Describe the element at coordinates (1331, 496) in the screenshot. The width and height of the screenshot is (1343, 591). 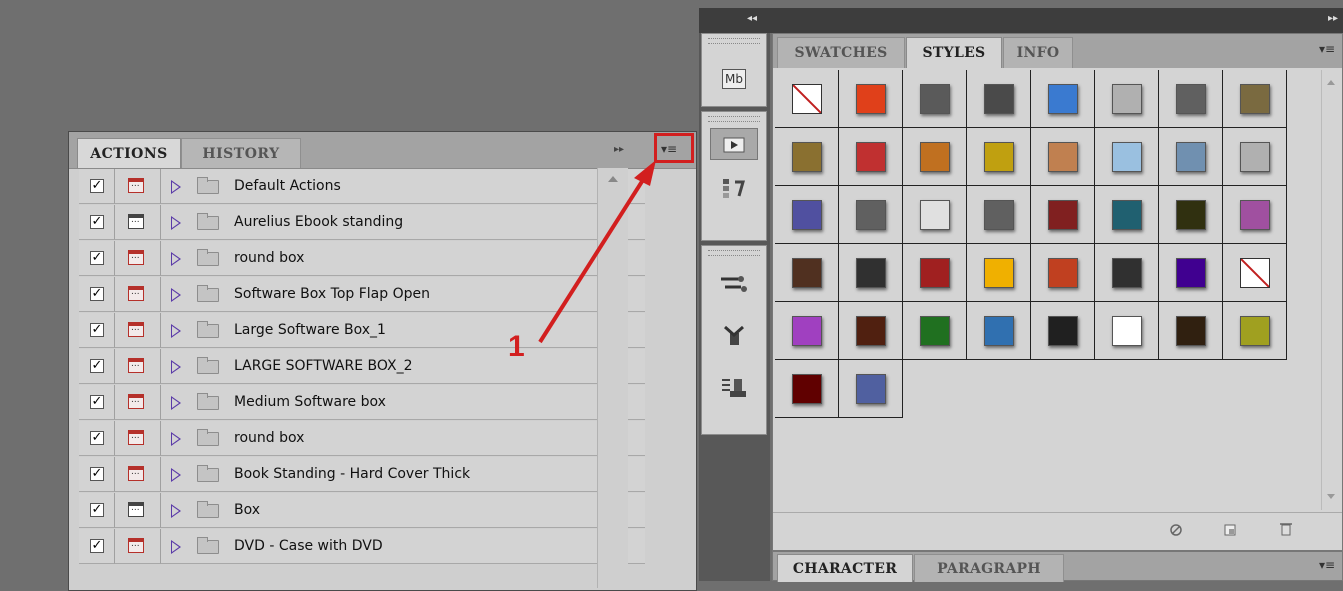
I see `scroll-down-icon` at that location.